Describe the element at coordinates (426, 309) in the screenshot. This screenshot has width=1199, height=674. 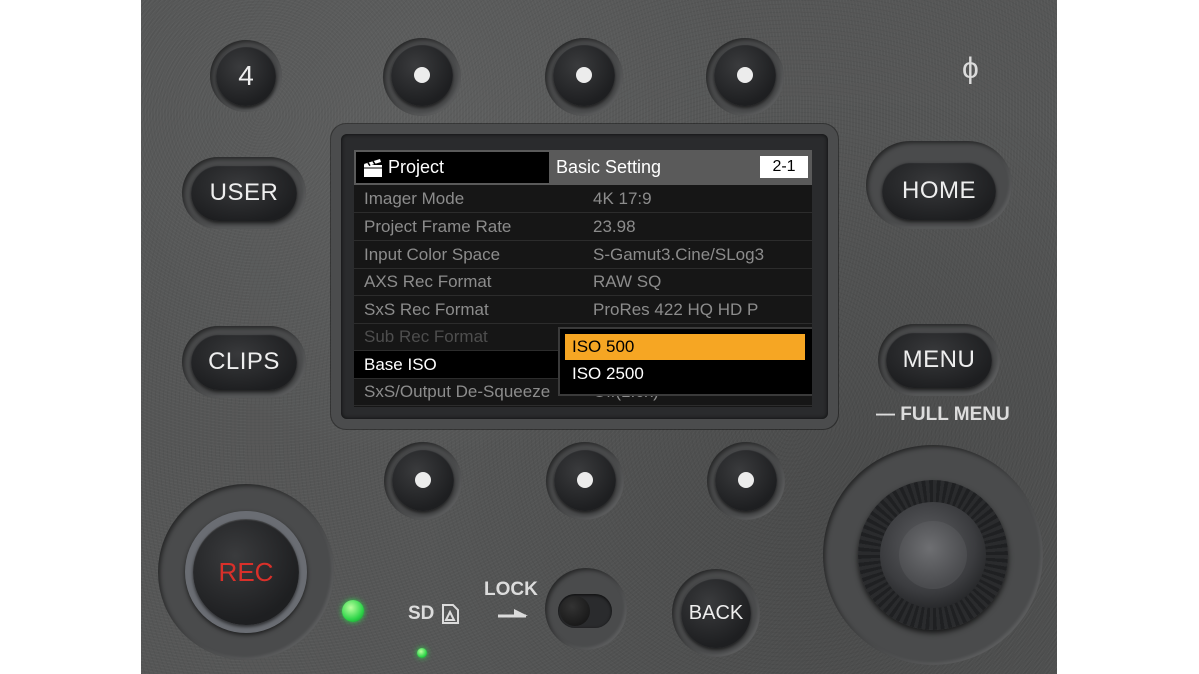
I see `menu-row-label: SxS Rec Format` at that location.